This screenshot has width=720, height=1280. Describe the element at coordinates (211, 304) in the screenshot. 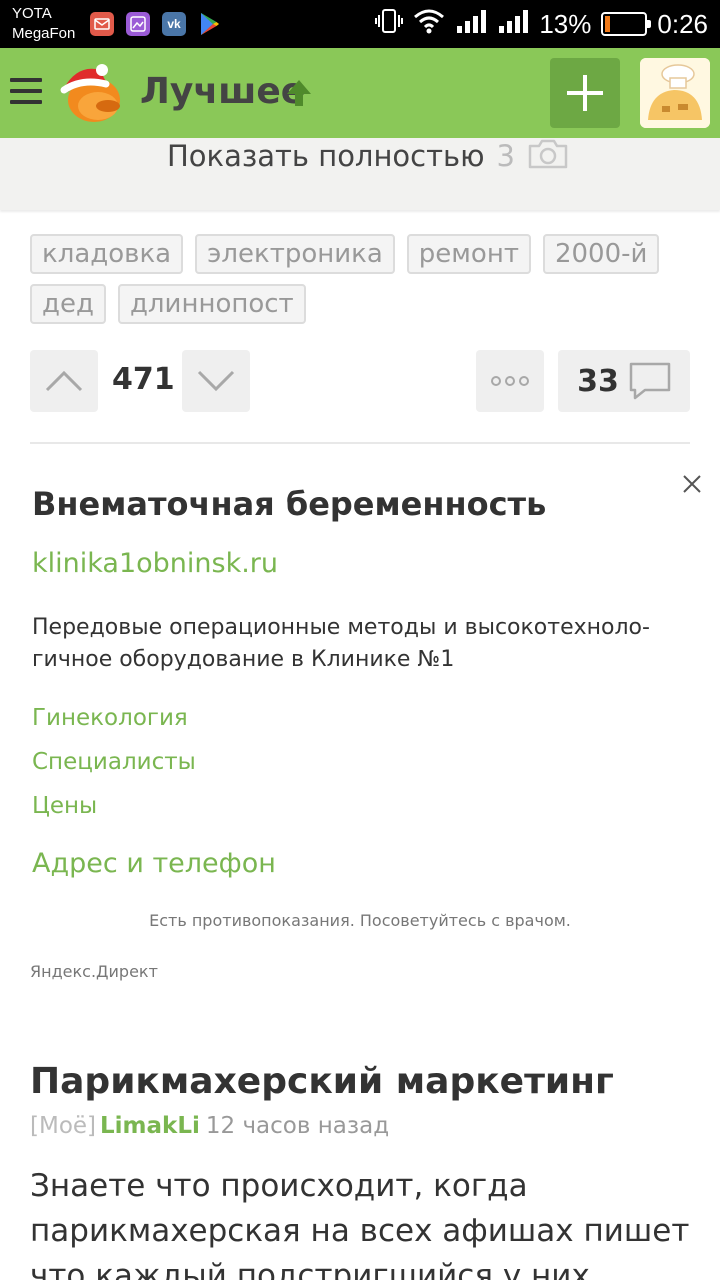

I see `tag: длиннопост` at that location.